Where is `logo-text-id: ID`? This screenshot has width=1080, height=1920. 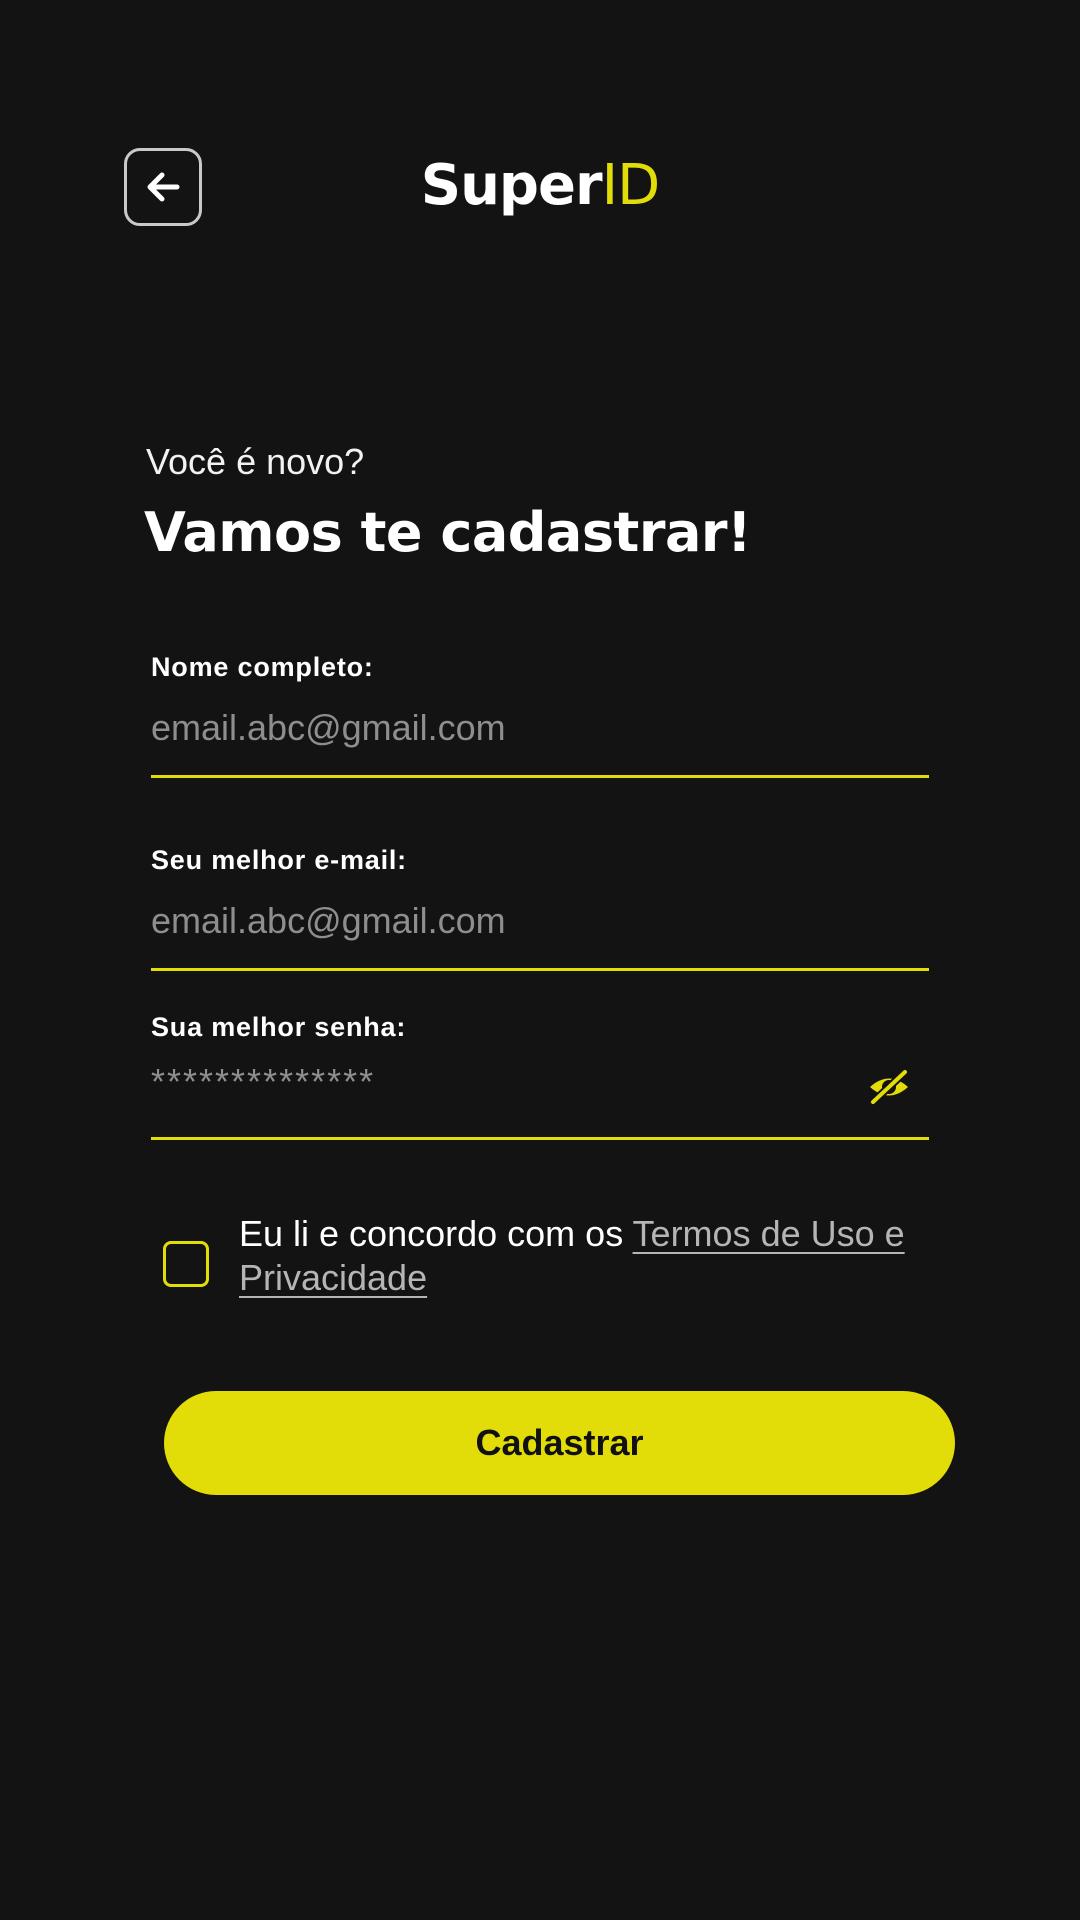 logo-text-id: ID is located at coordinates (631, 185).